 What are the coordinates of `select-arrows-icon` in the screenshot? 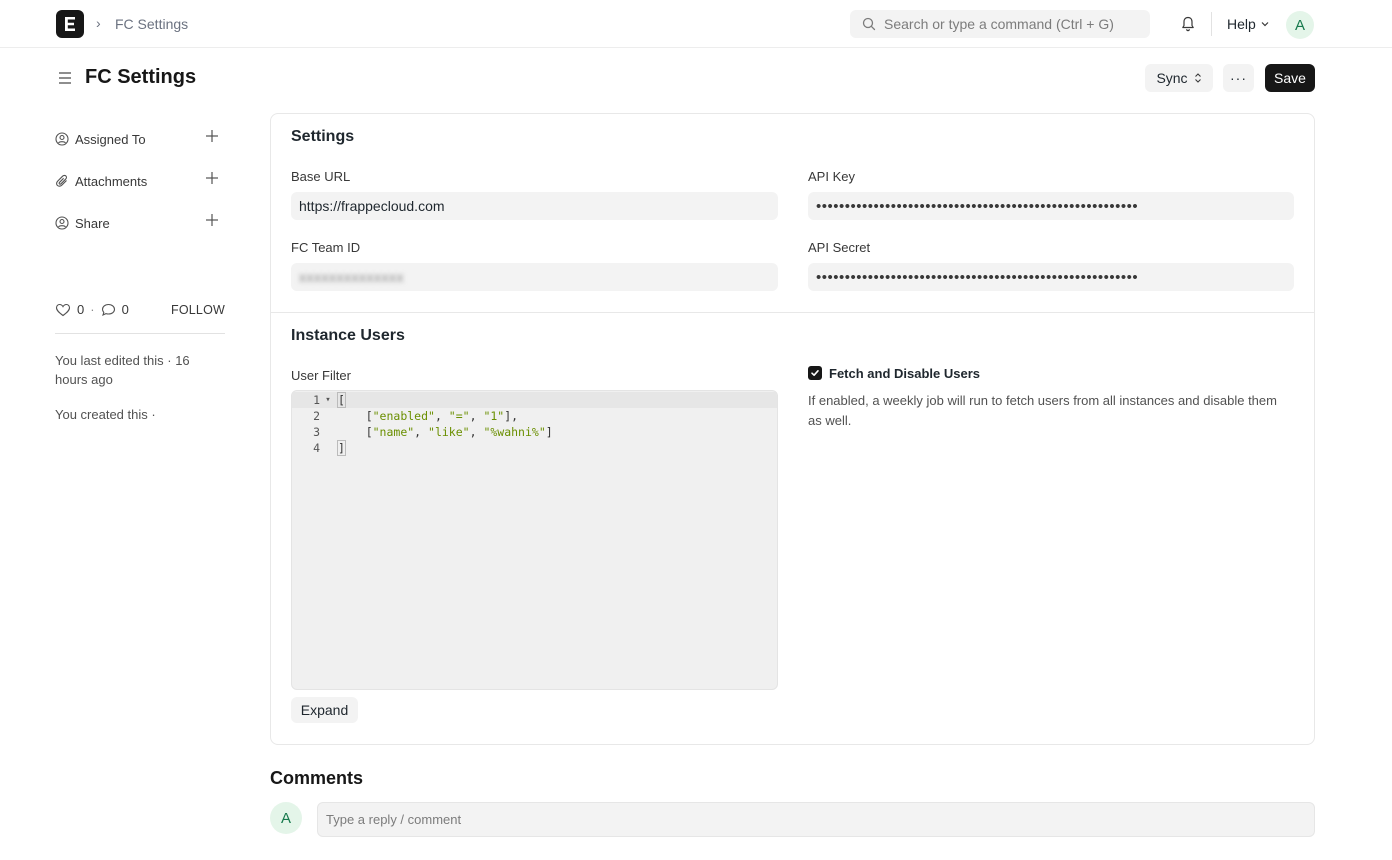 It's located at (1197, 78).